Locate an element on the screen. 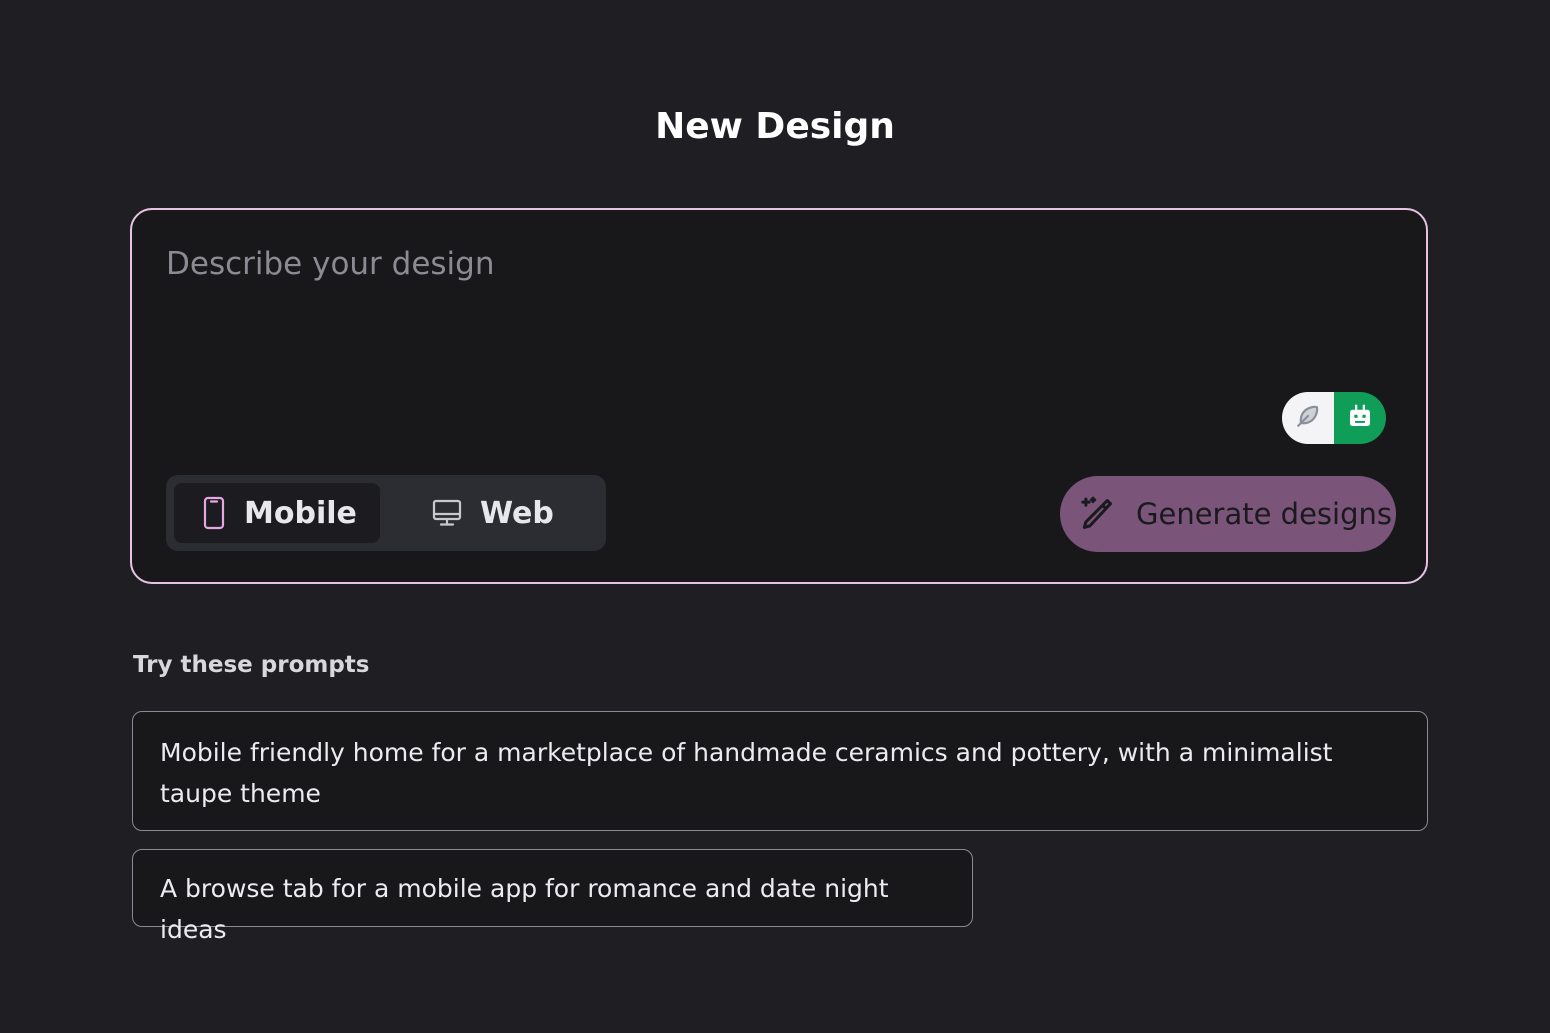  model-toggle-feather is located at coordinates (1308, 418).